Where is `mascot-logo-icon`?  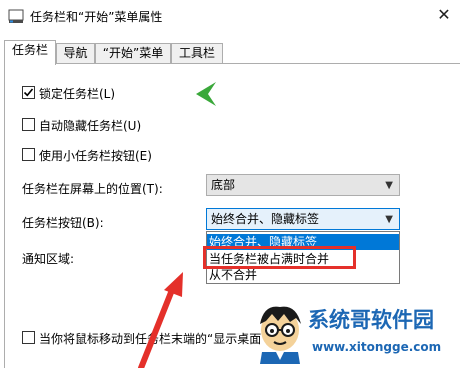
mascot-logo-icon is located at coordinates (280, 335).